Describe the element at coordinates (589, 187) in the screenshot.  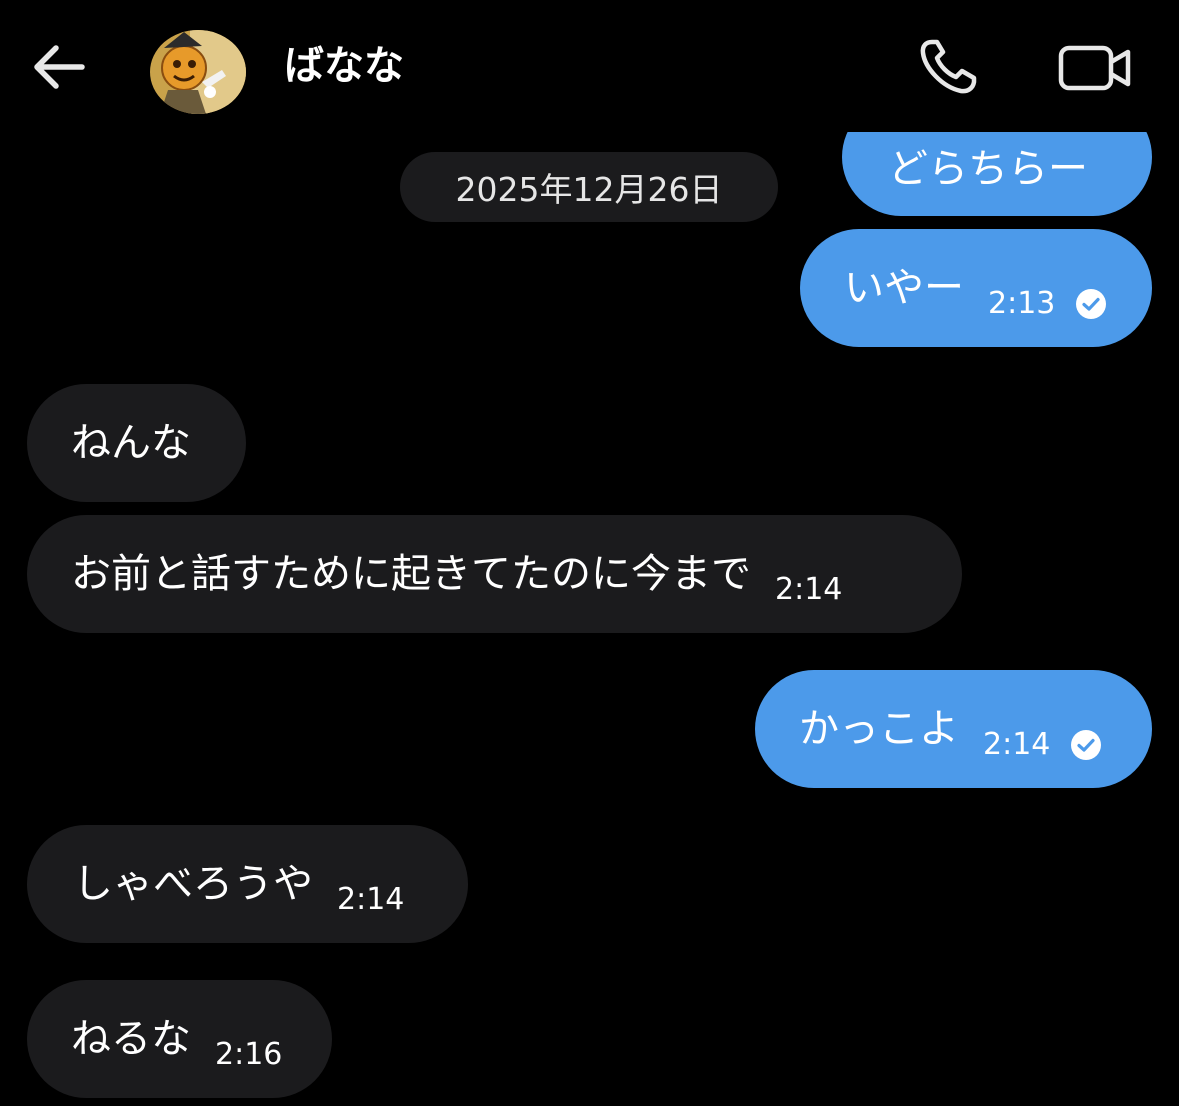
I see `date-divider: 2025年12月26日` at that location.